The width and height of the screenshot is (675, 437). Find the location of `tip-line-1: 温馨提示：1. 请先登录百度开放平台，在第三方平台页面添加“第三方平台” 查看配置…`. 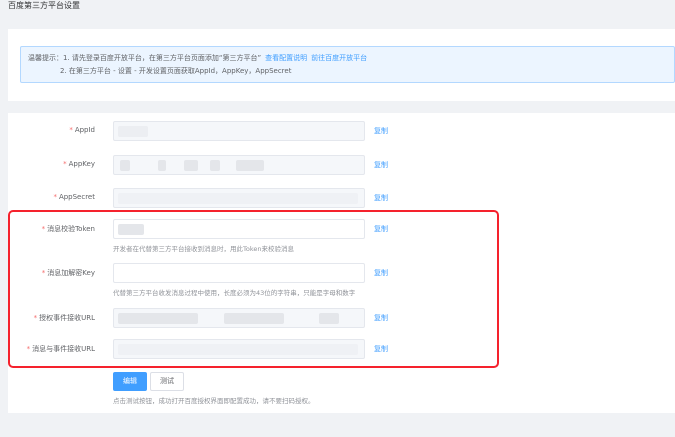

tip-line-1: 温馨提示：1. 请先登录百度开放平台，在第三方平台页面添加“第三方平台” 查看配置… is located at coordinates (197, 58).